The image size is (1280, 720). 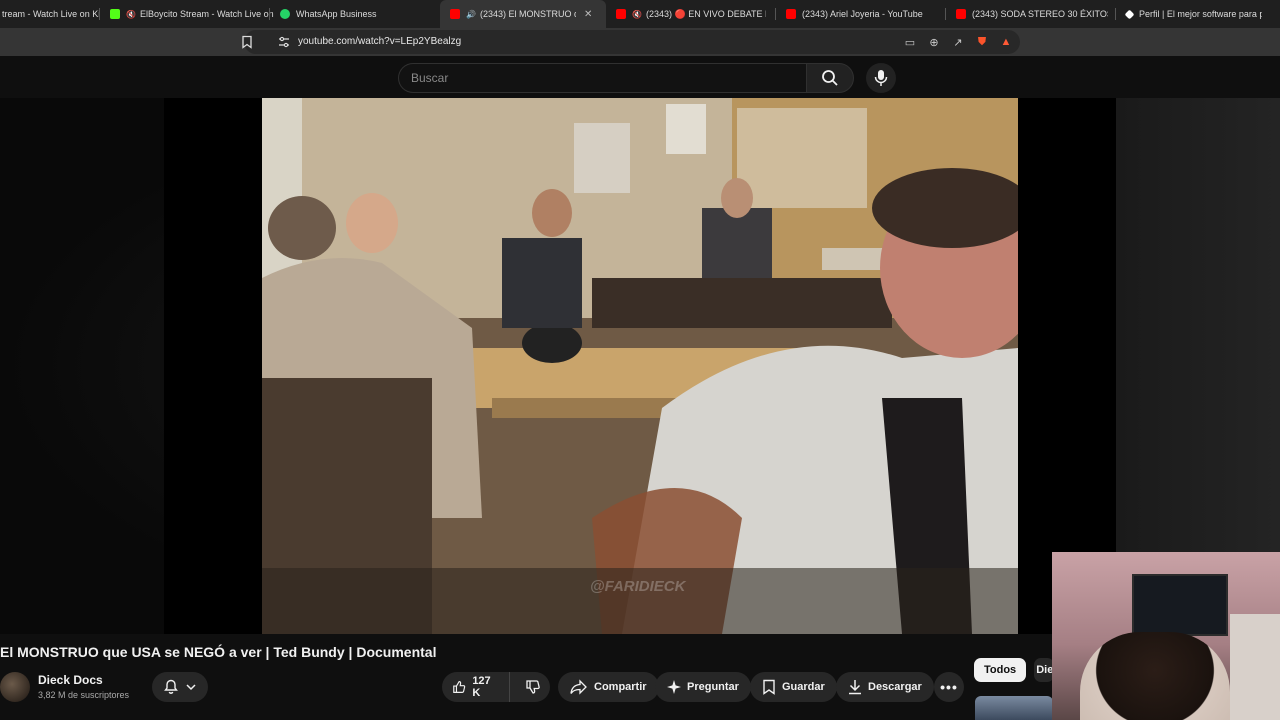 I want to click on ambient-panel, so click(x=1198, y=325).